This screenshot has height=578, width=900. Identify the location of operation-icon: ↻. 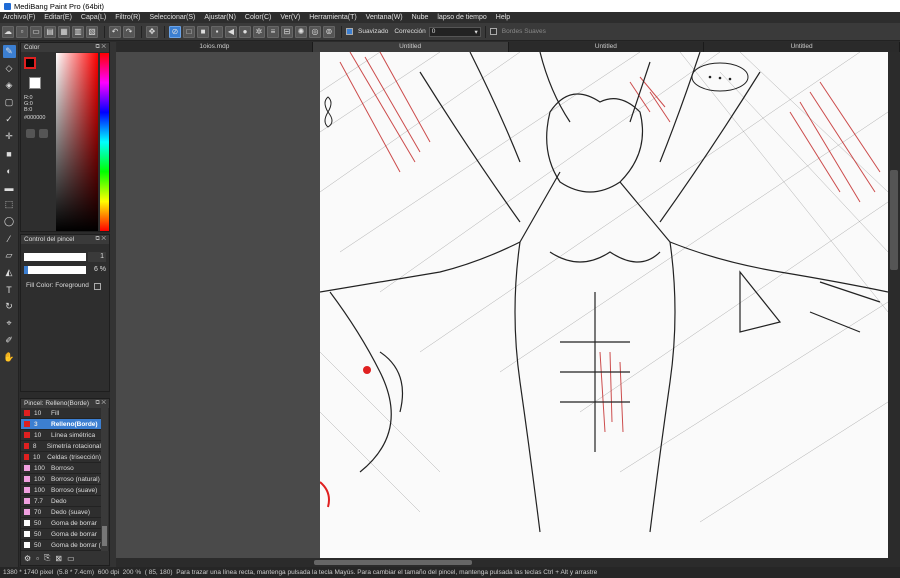
(9, 306).